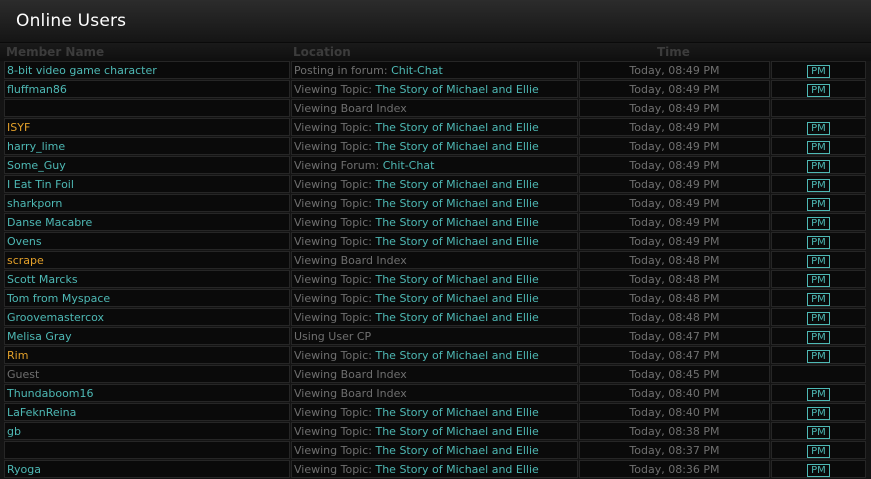 This screenshot has width=871, height=479. I want to click on member-name-link: gb, so click(147, 431).